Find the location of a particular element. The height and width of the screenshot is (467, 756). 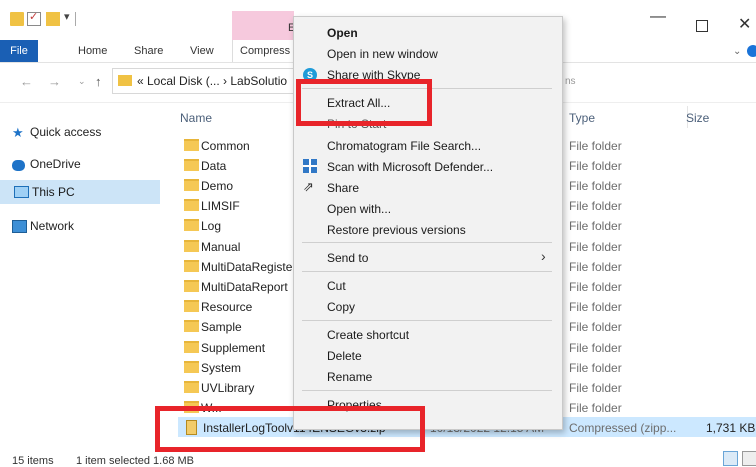

highlight-box-zip-file is located at coordinates (290, 429).